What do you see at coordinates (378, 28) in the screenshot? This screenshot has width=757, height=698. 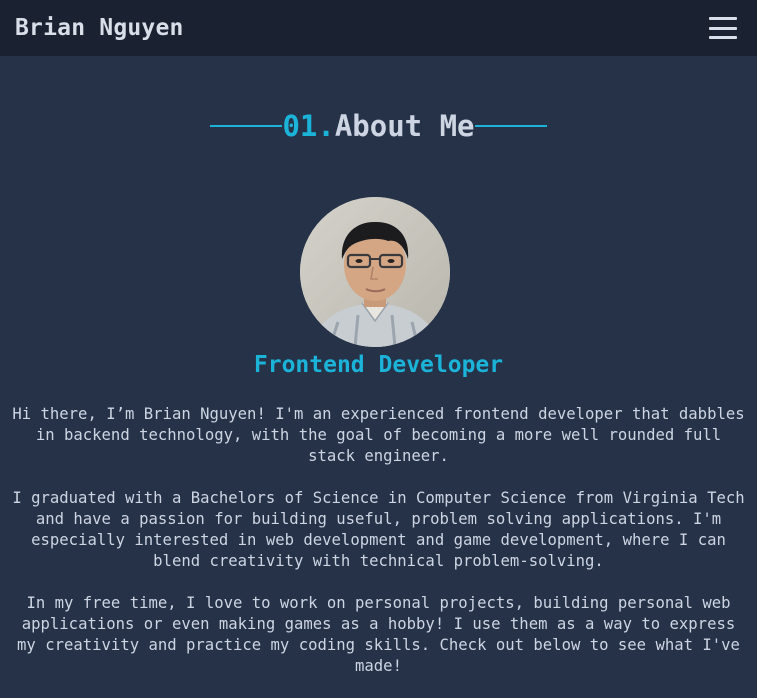 I see `navbar: Brian Nguyen` at bounding box center [378, 28].